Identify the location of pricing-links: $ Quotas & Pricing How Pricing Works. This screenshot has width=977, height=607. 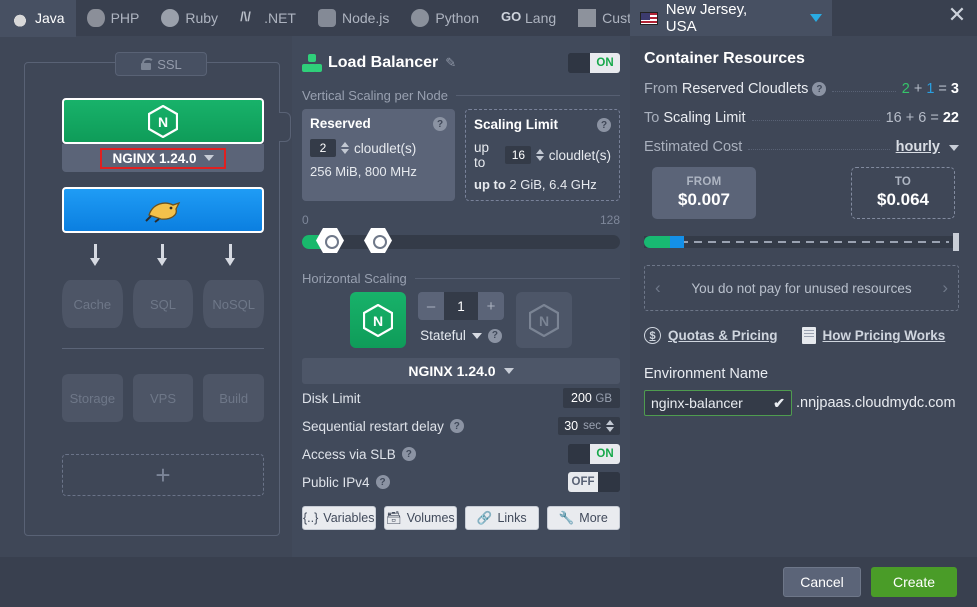
(801, 335).